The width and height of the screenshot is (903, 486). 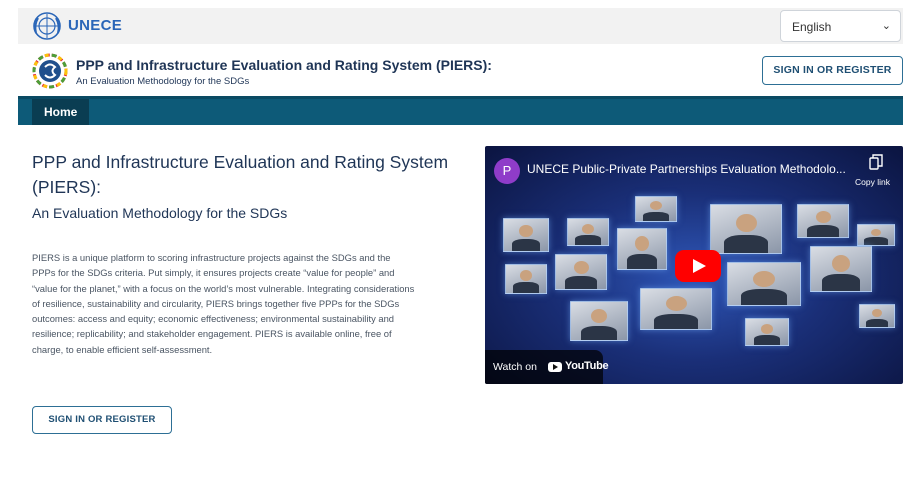 I want to click on main-nav: Home, so click(x=460, y=110).